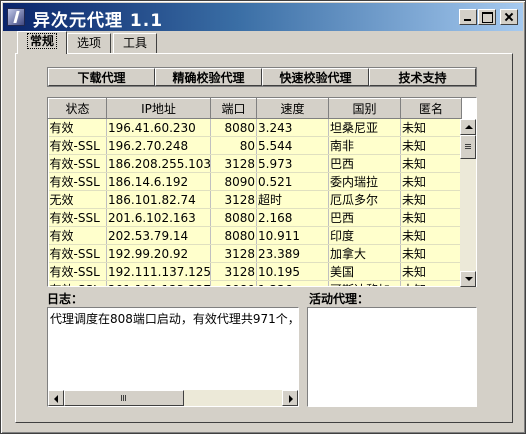  What do you see at coordinates (158, 283) in the screenshot?
I see `ip-cell: 201.191.123.227` at bounding box center [158, 283].